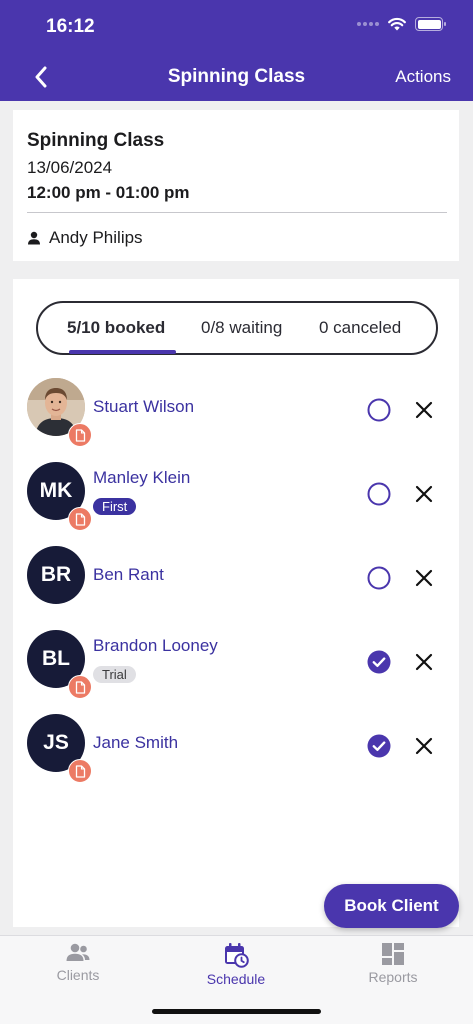 This screenshot has height=1024, width=473. I want to click on avatar: BR, so click(56, 575).